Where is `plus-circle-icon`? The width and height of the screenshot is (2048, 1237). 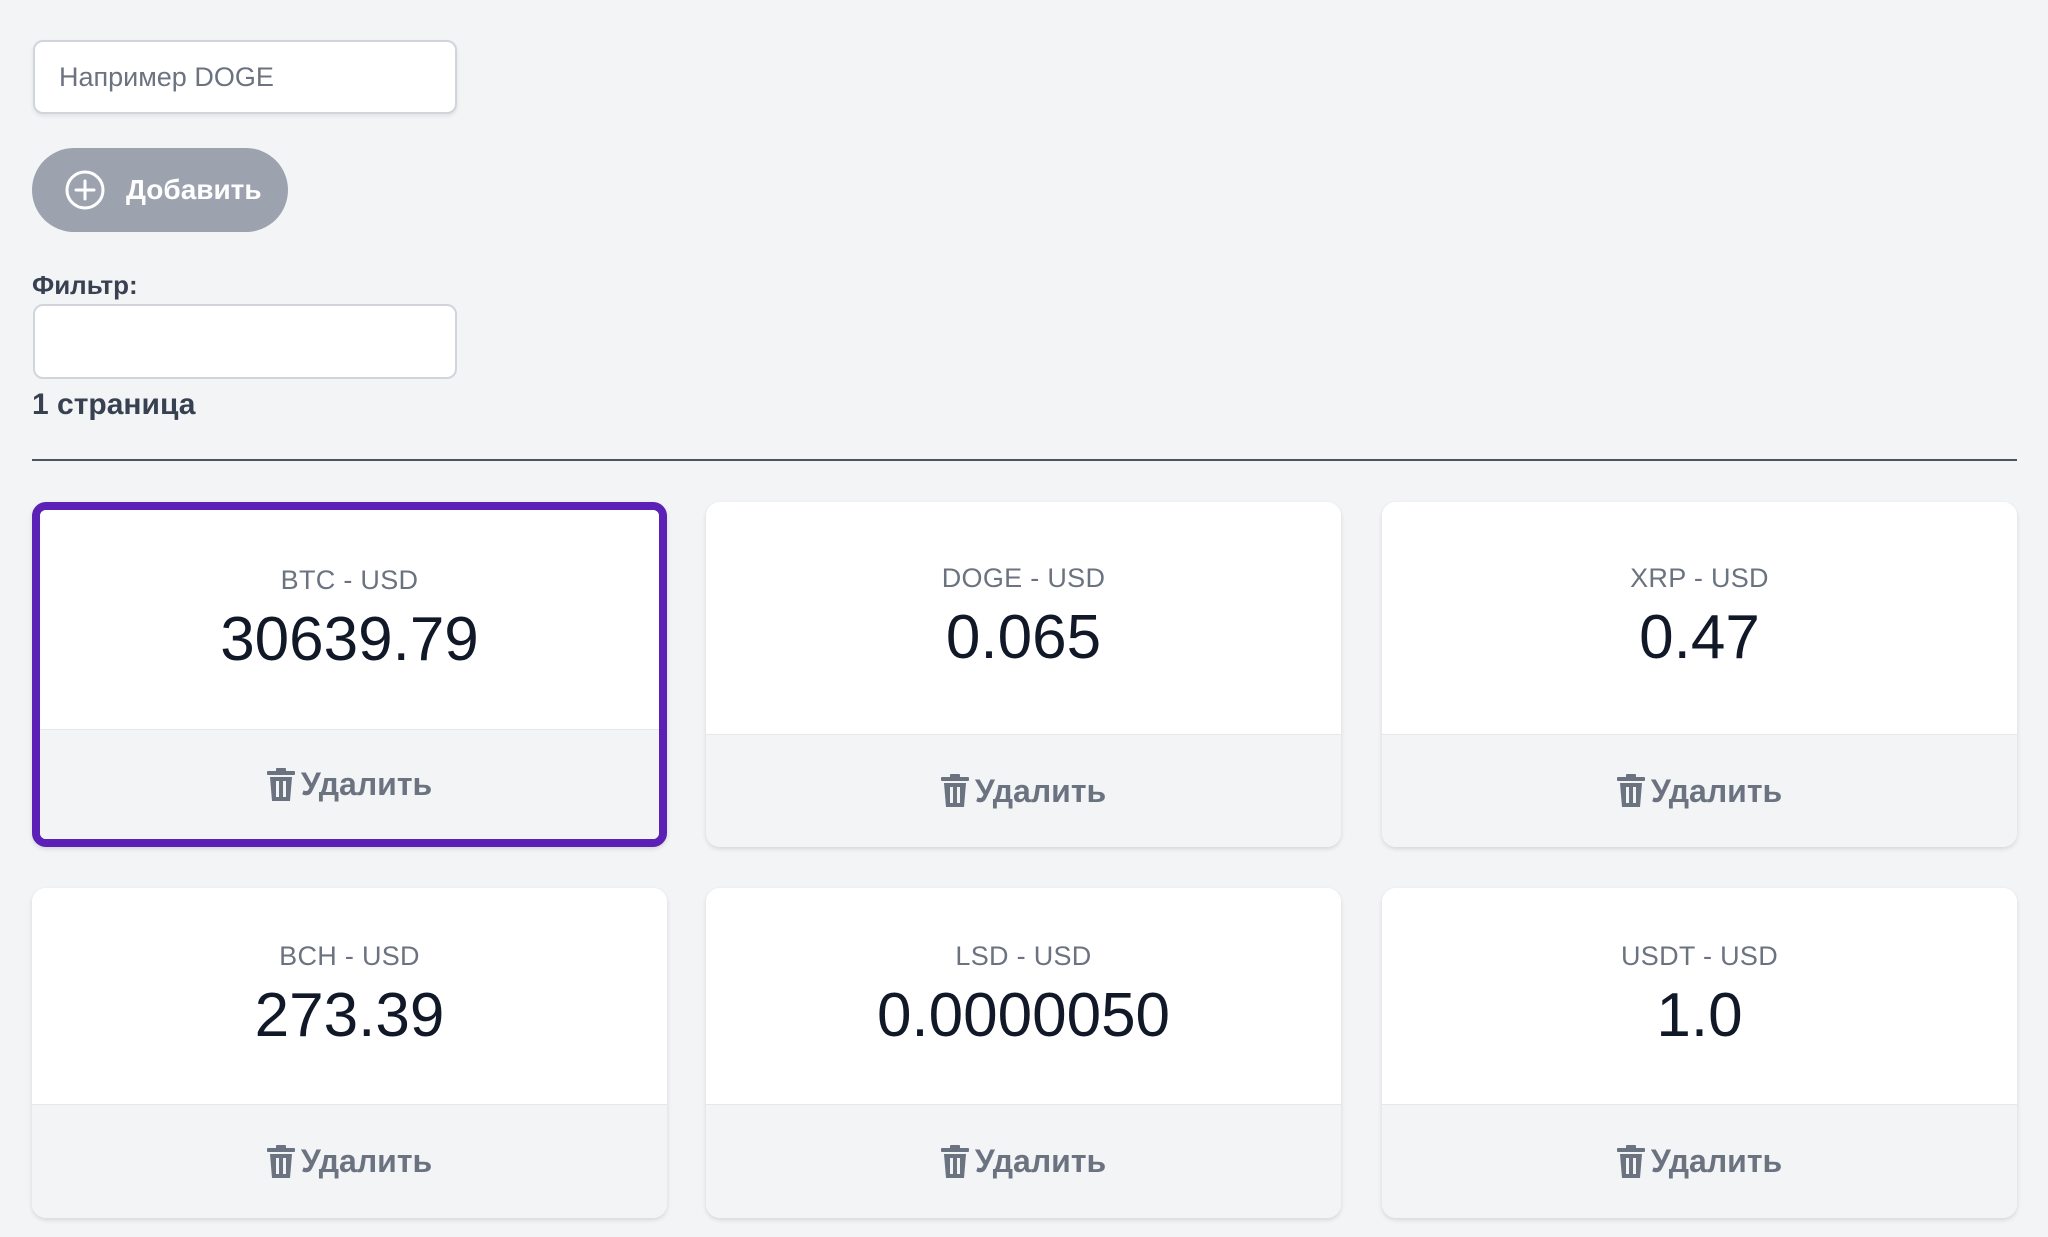 plus-circle-icon is located at coordinates (85, 190).